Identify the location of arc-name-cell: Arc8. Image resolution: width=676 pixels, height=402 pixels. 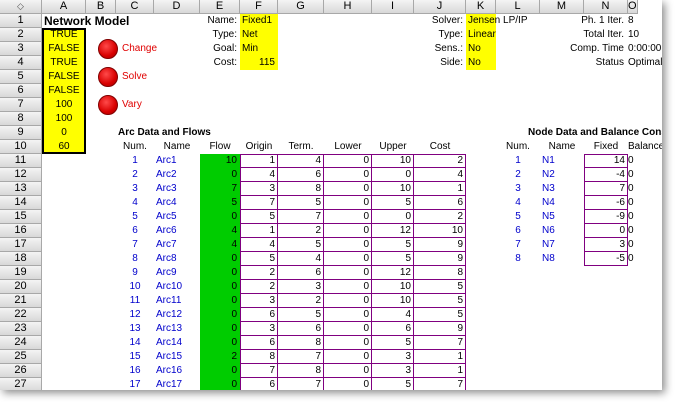
(177, 259).